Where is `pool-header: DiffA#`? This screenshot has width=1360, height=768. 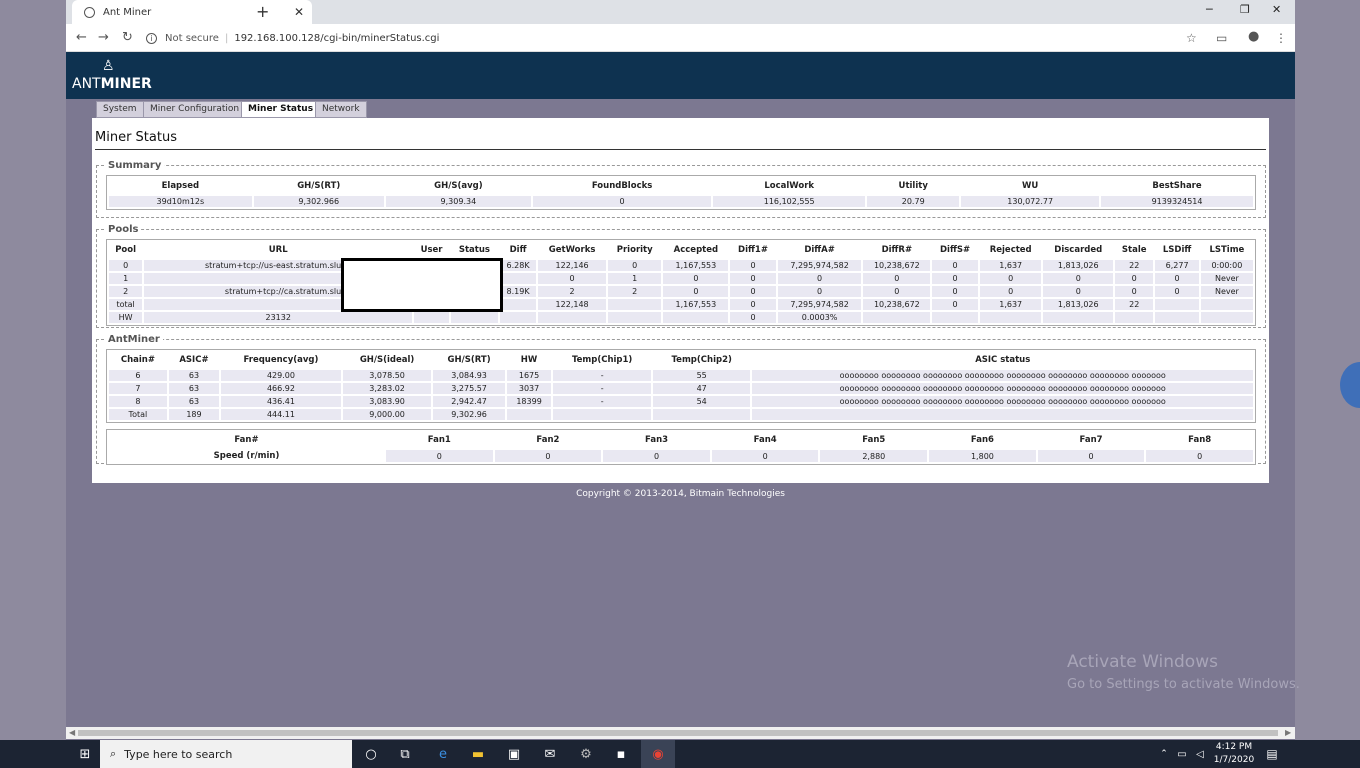
pool-header: DiffA# is located at coordinates (819, 250).